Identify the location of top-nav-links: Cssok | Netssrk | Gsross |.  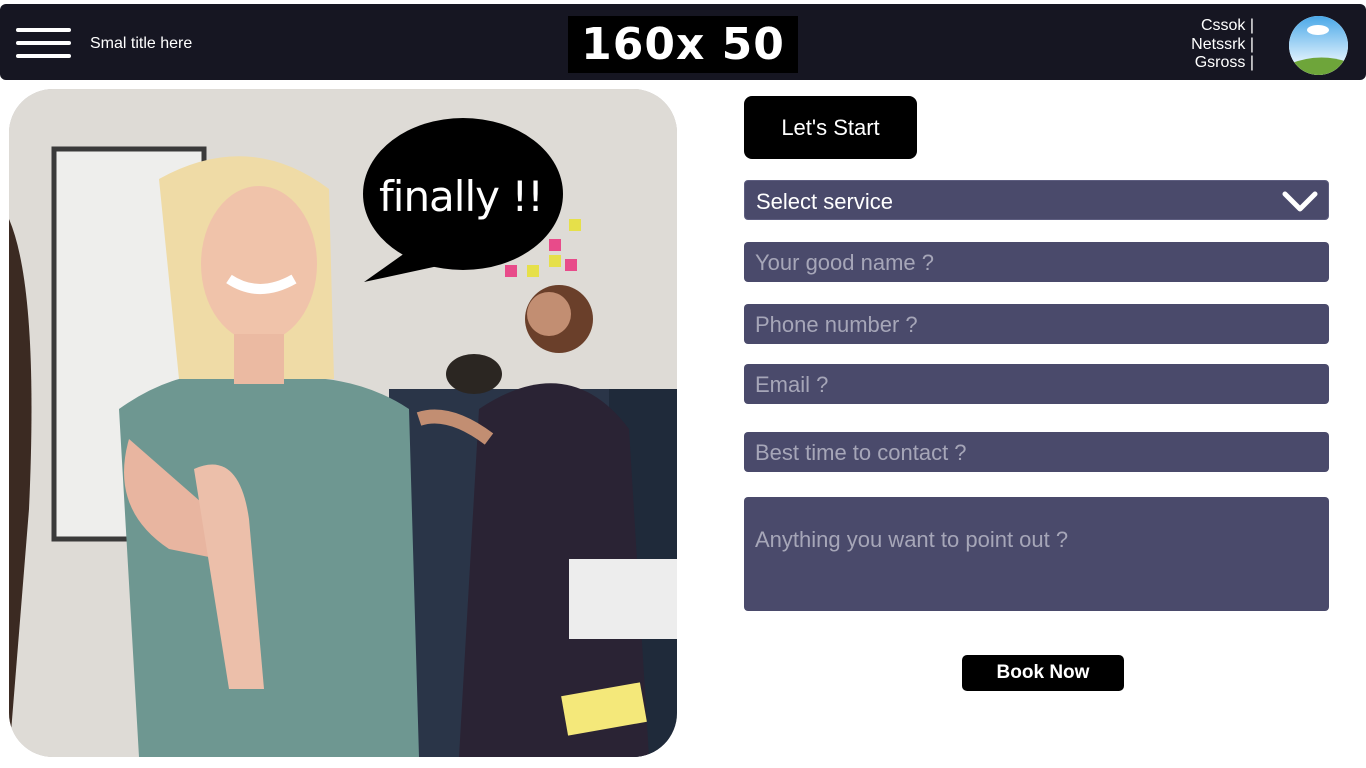
(1222, 45).